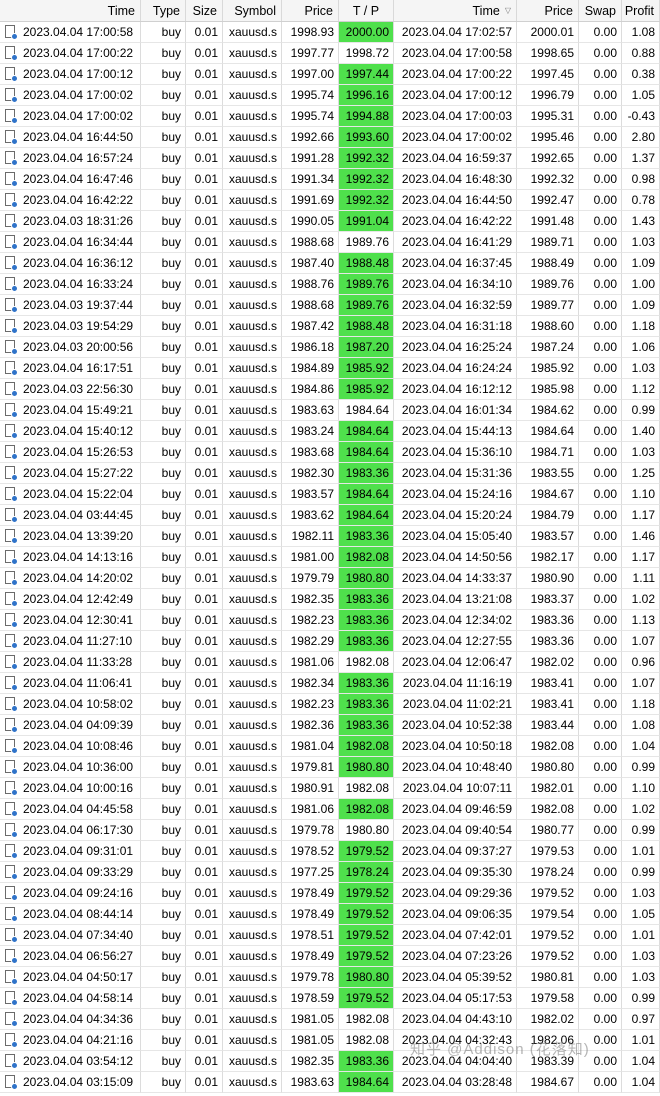 The height and width of the screenshot is (1096, 660). Describe the element at coordinates (310, 10) in the screenshot. I see `col-header-open-price: Price` at that location.